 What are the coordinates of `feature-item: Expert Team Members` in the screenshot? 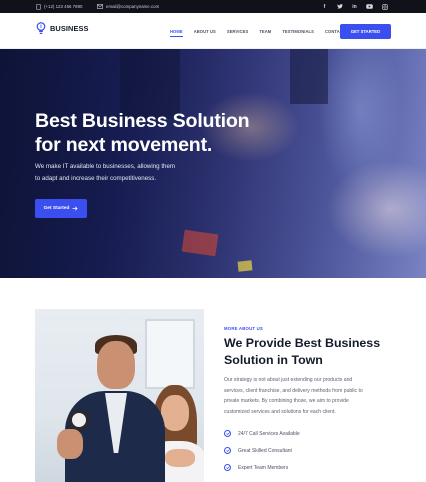 It's located at (262, 467).